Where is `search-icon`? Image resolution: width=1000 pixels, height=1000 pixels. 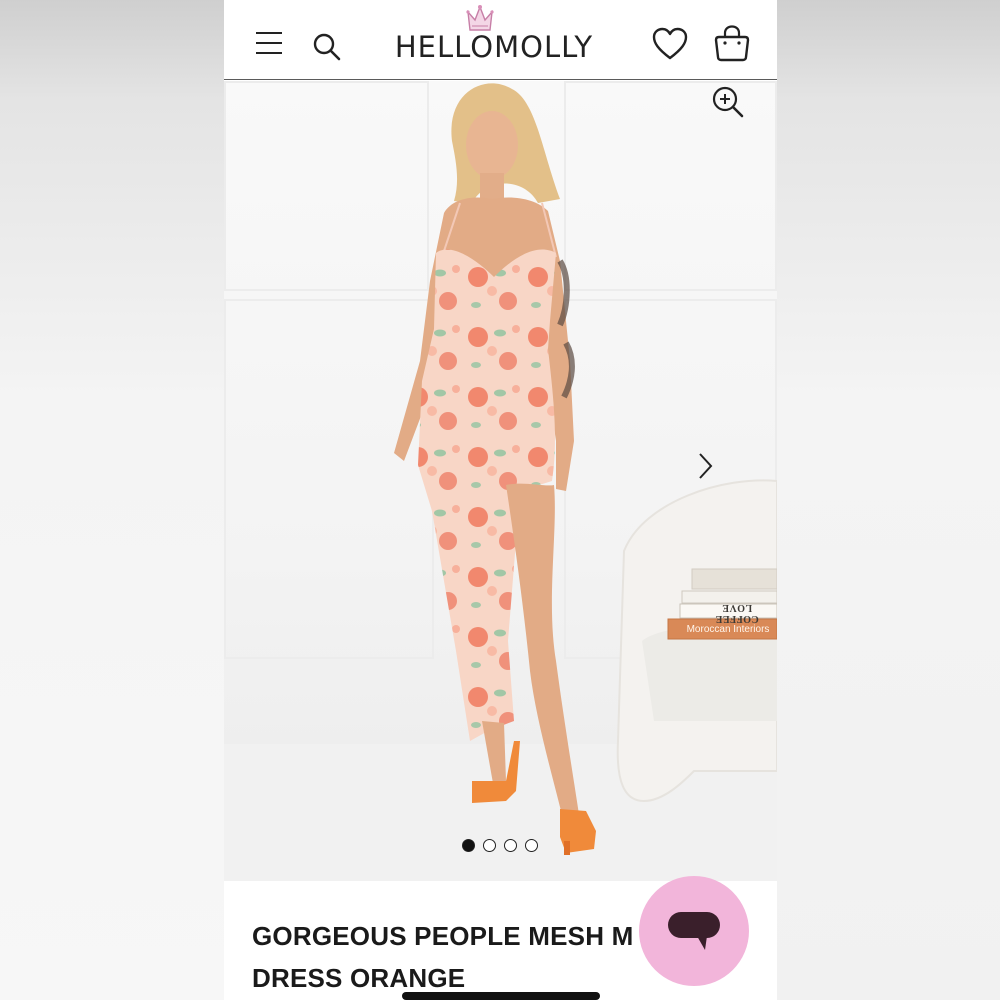
search-icon is located at coordinates (327, 47).